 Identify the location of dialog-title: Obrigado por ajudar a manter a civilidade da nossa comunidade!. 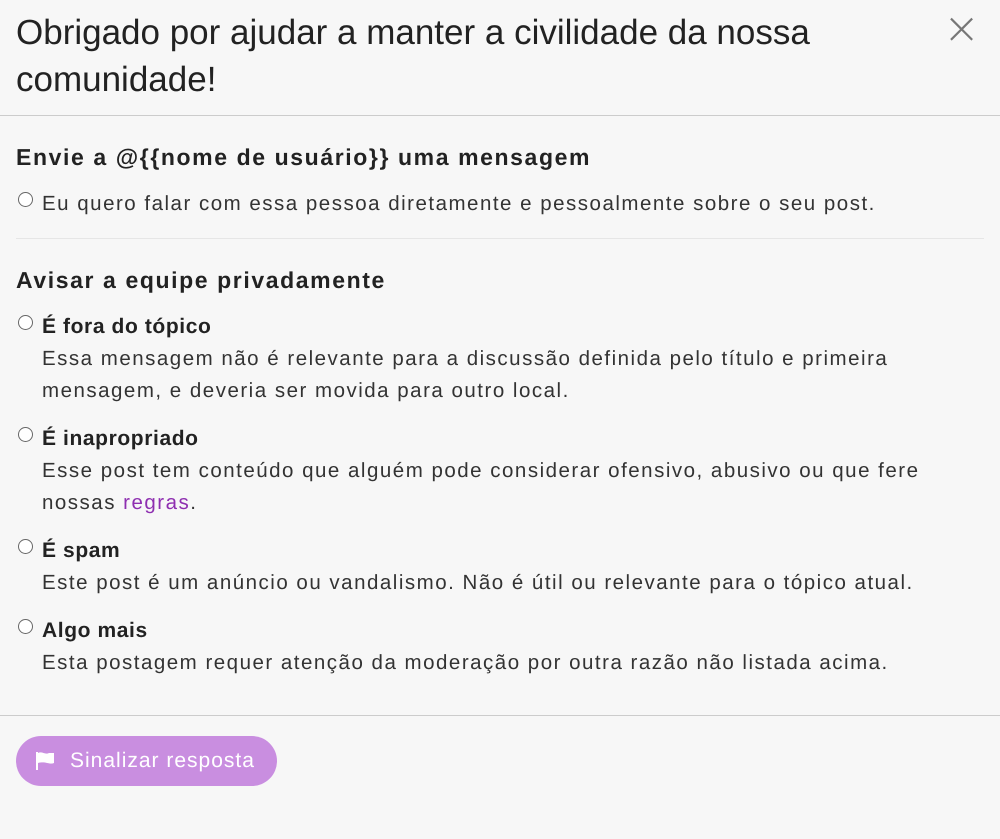
(413, 56).